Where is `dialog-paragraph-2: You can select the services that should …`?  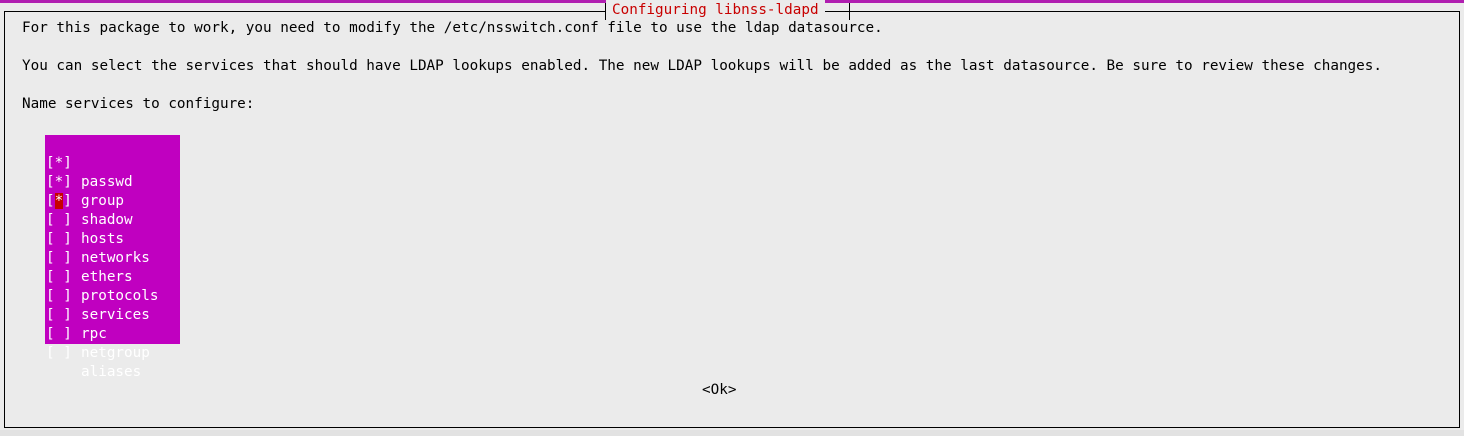 dialog-paragraph-2: You can select the services that should … is located at coordinates (702, 66).